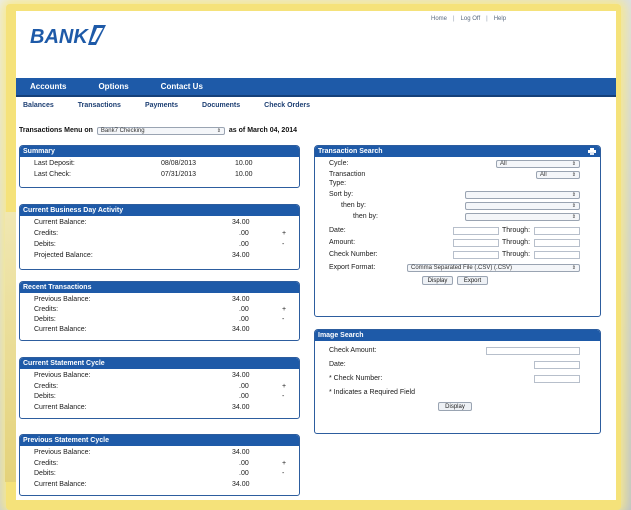 This screenshot has height=510, width=631. Describe the element at coordinates (476, 255) in the screenshot. I see `check-number-from-input` at that location.